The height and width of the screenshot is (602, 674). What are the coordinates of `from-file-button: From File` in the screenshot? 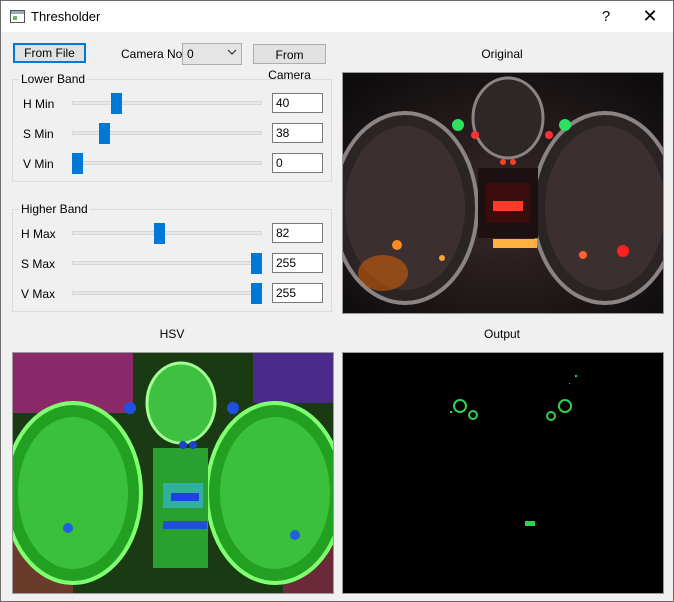 It's located at (49, 53).